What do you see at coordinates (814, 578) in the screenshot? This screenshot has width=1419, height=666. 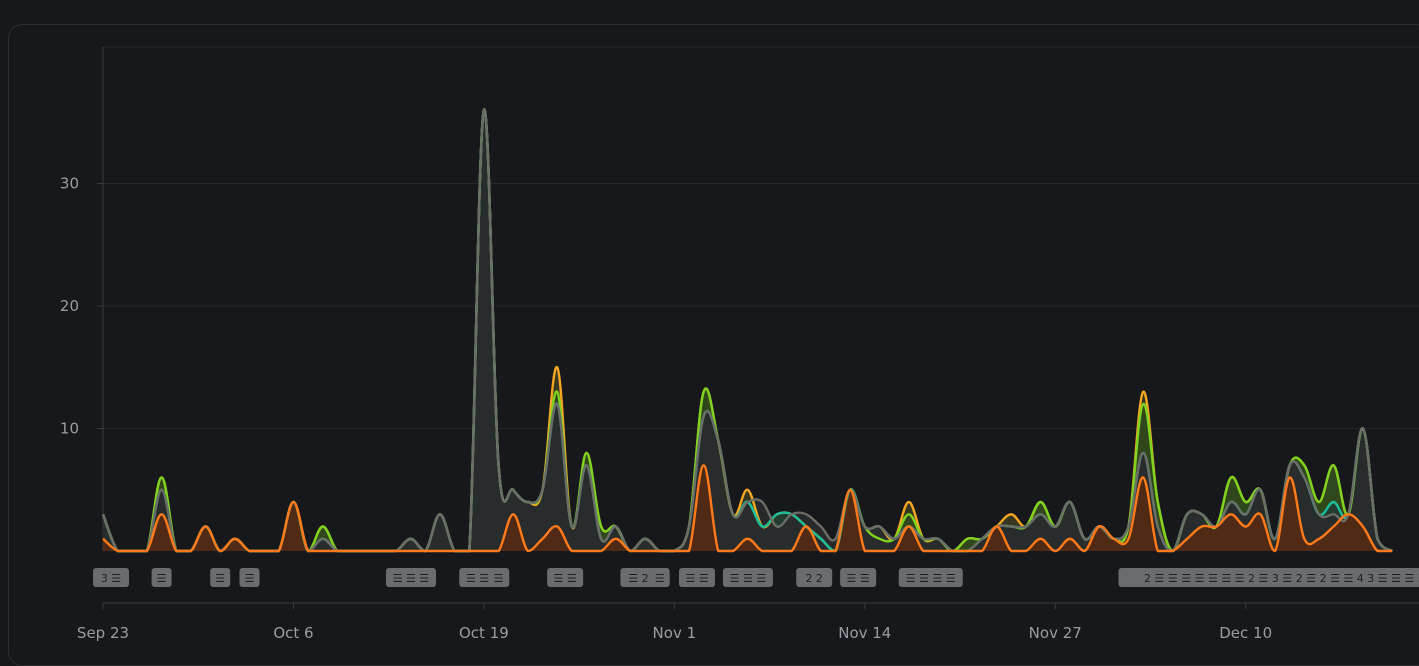 I see `annotation-label: 2 2` at bounding box center [814, 578].